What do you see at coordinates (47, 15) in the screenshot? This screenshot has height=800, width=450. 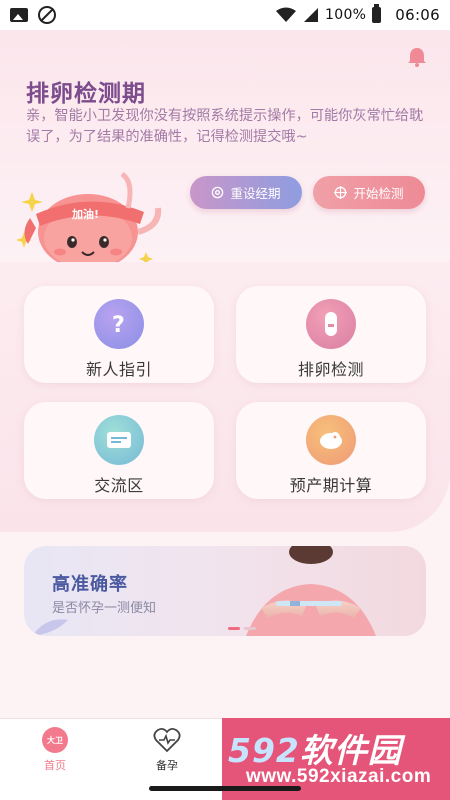 I see `blocked-icon` at bounding box center [47, 15].